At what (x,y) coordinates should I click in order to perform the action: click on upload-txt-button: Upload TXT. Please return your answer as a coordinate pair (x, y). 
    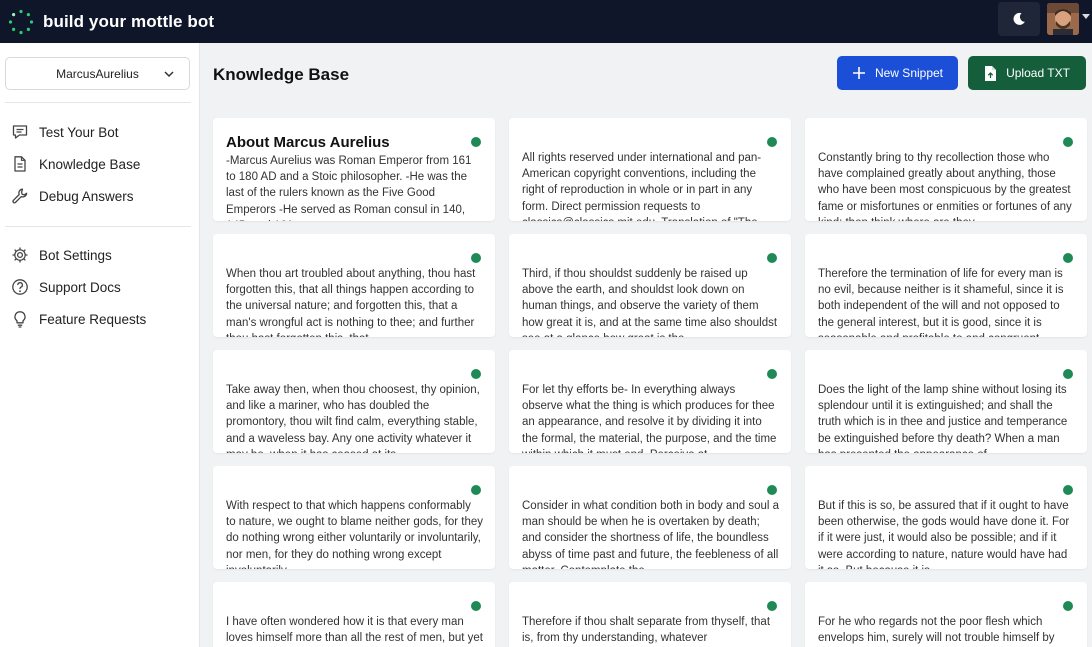
    Looking at the image, I should click on (1027, 73).